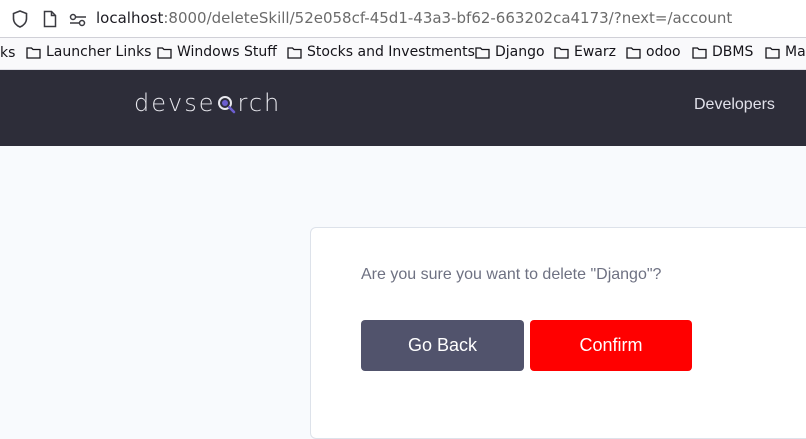 The height and width of the screenshot is (439, 806). I want to click on devsearch-logo: devse rch, so click(207, 103).